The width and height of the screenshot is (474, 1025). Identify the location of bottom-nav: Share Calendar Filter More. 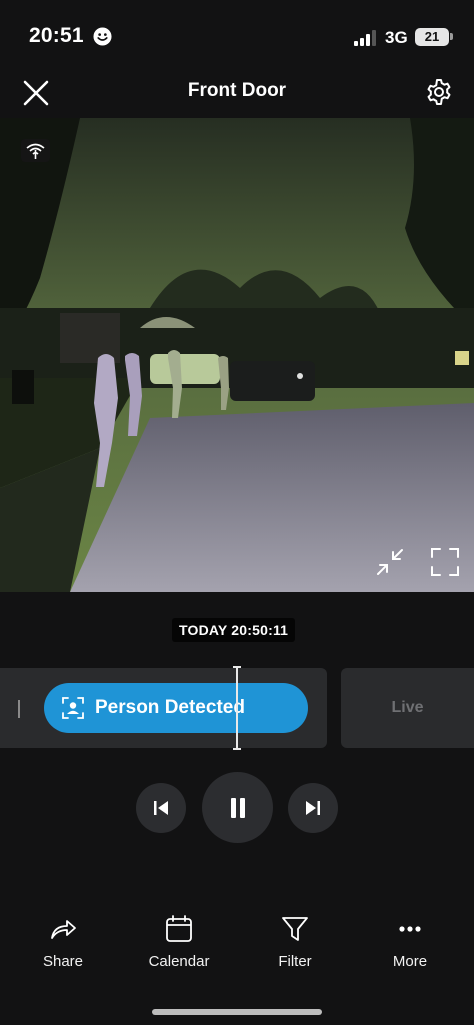
(237, 945).